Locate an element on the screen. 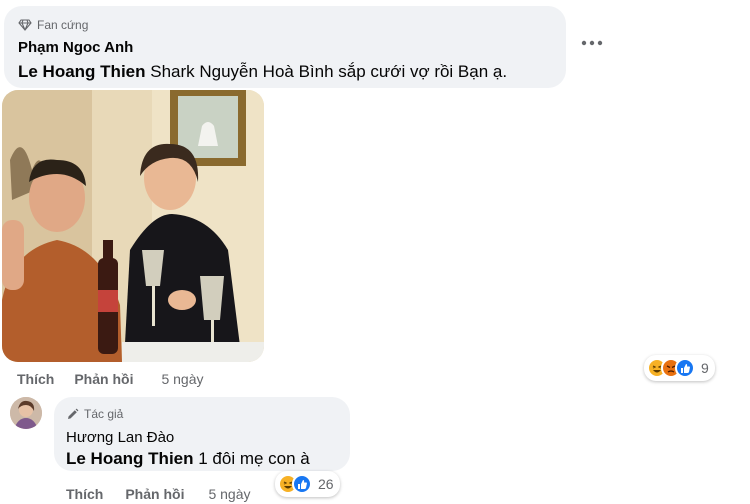 The width and height of the screenshot is (750, 504). comment-author: Phạm Ngoc Anh is located at coordinates (75, 47).